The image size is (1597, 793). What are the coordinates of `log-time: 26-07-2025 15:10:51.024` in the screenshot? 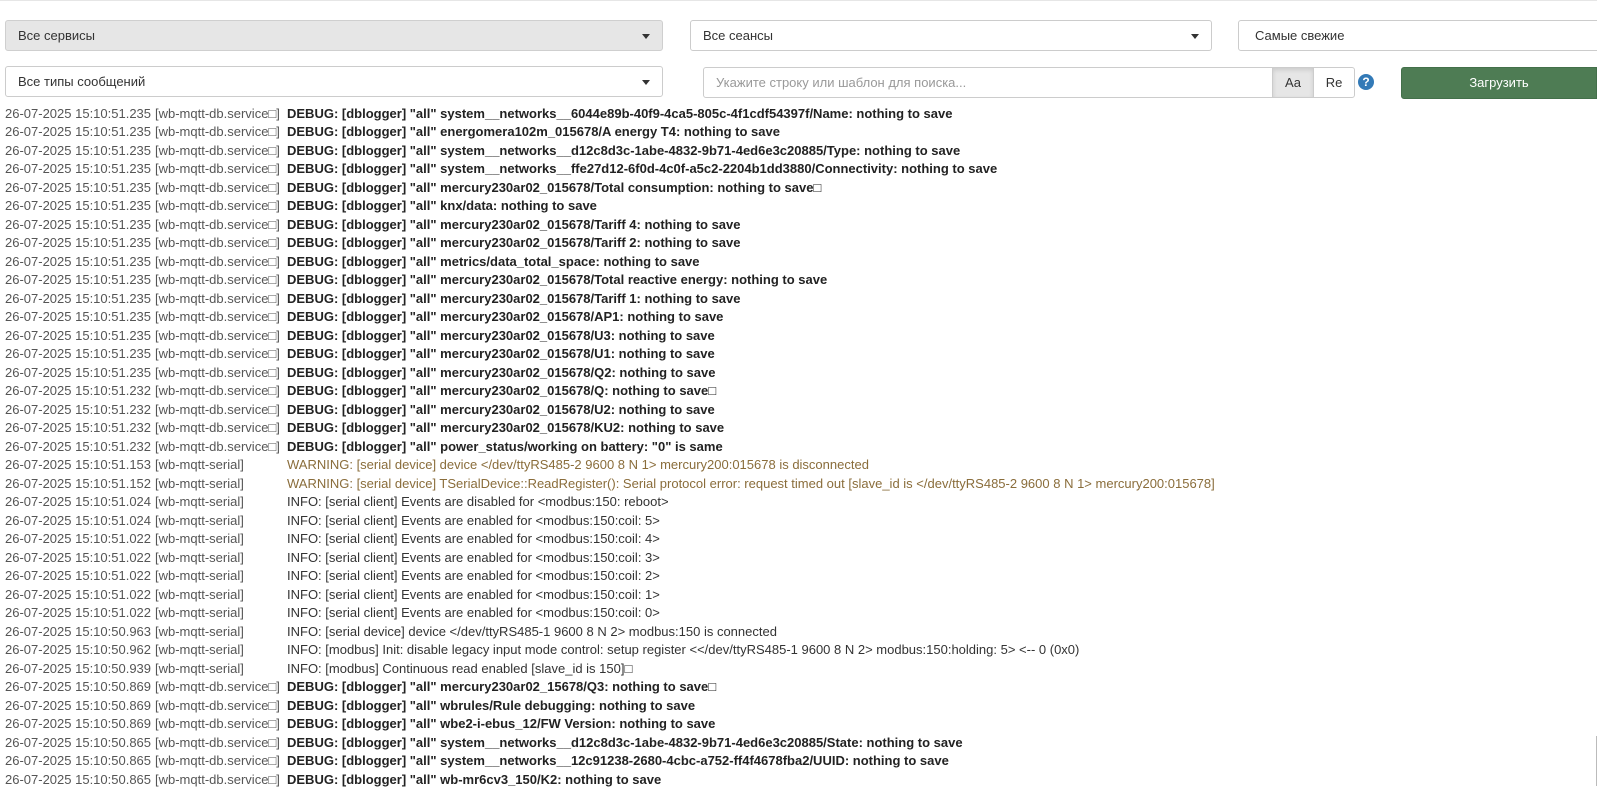 It's located at (78, 501).